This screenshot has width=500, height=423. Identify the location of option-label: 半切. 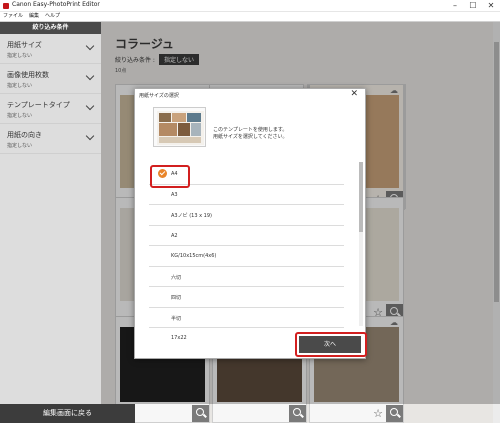
(176, 318).